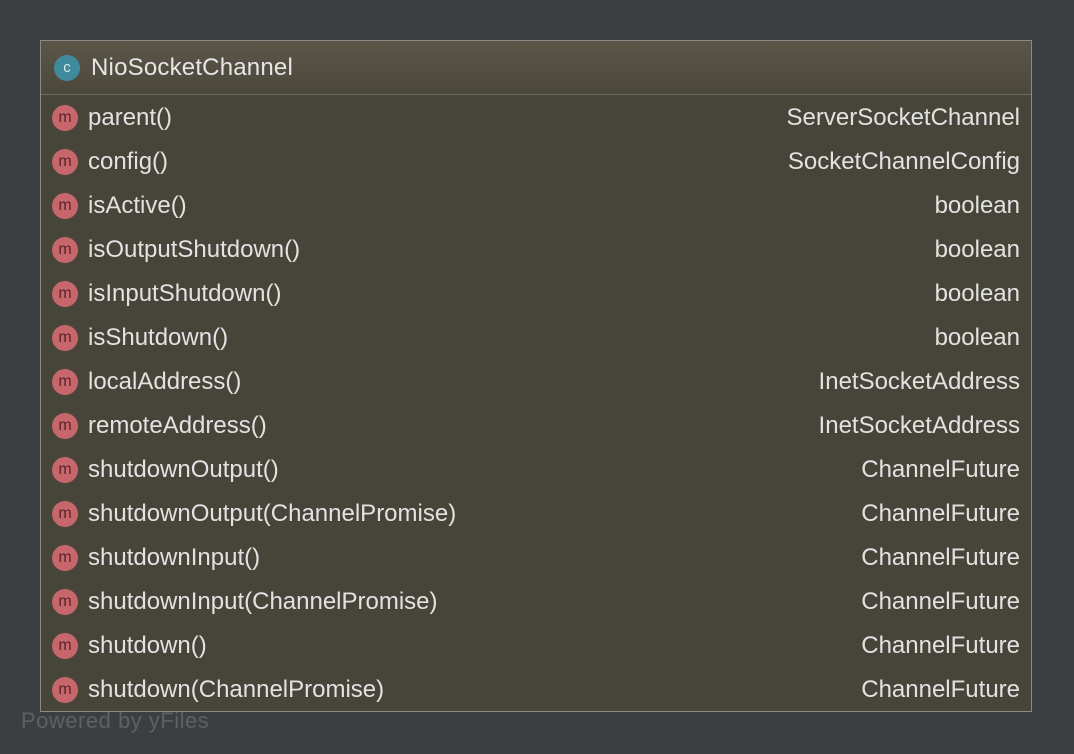  I want to click on method-name: isShutdown(), so click(158, 337).